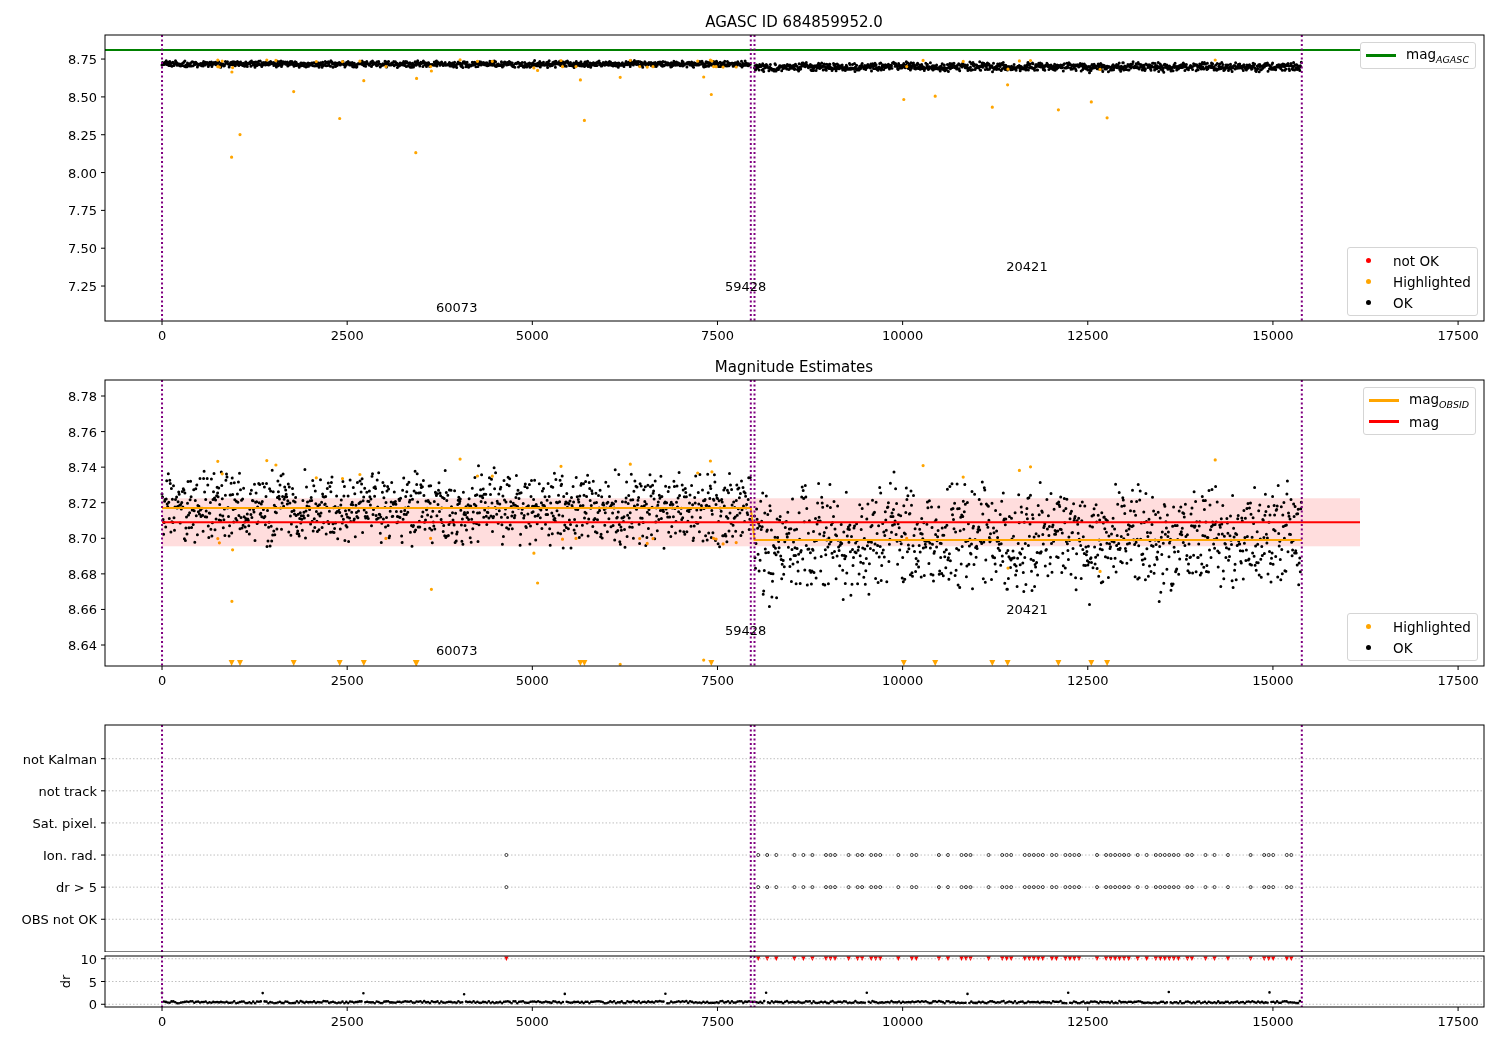 This screenshot has width=1500, height=1050. What do you see at coordinates (59, 920) in the screenshot?
I see `flag-category-label: OBS not OK` at bounding box center [59, 920].